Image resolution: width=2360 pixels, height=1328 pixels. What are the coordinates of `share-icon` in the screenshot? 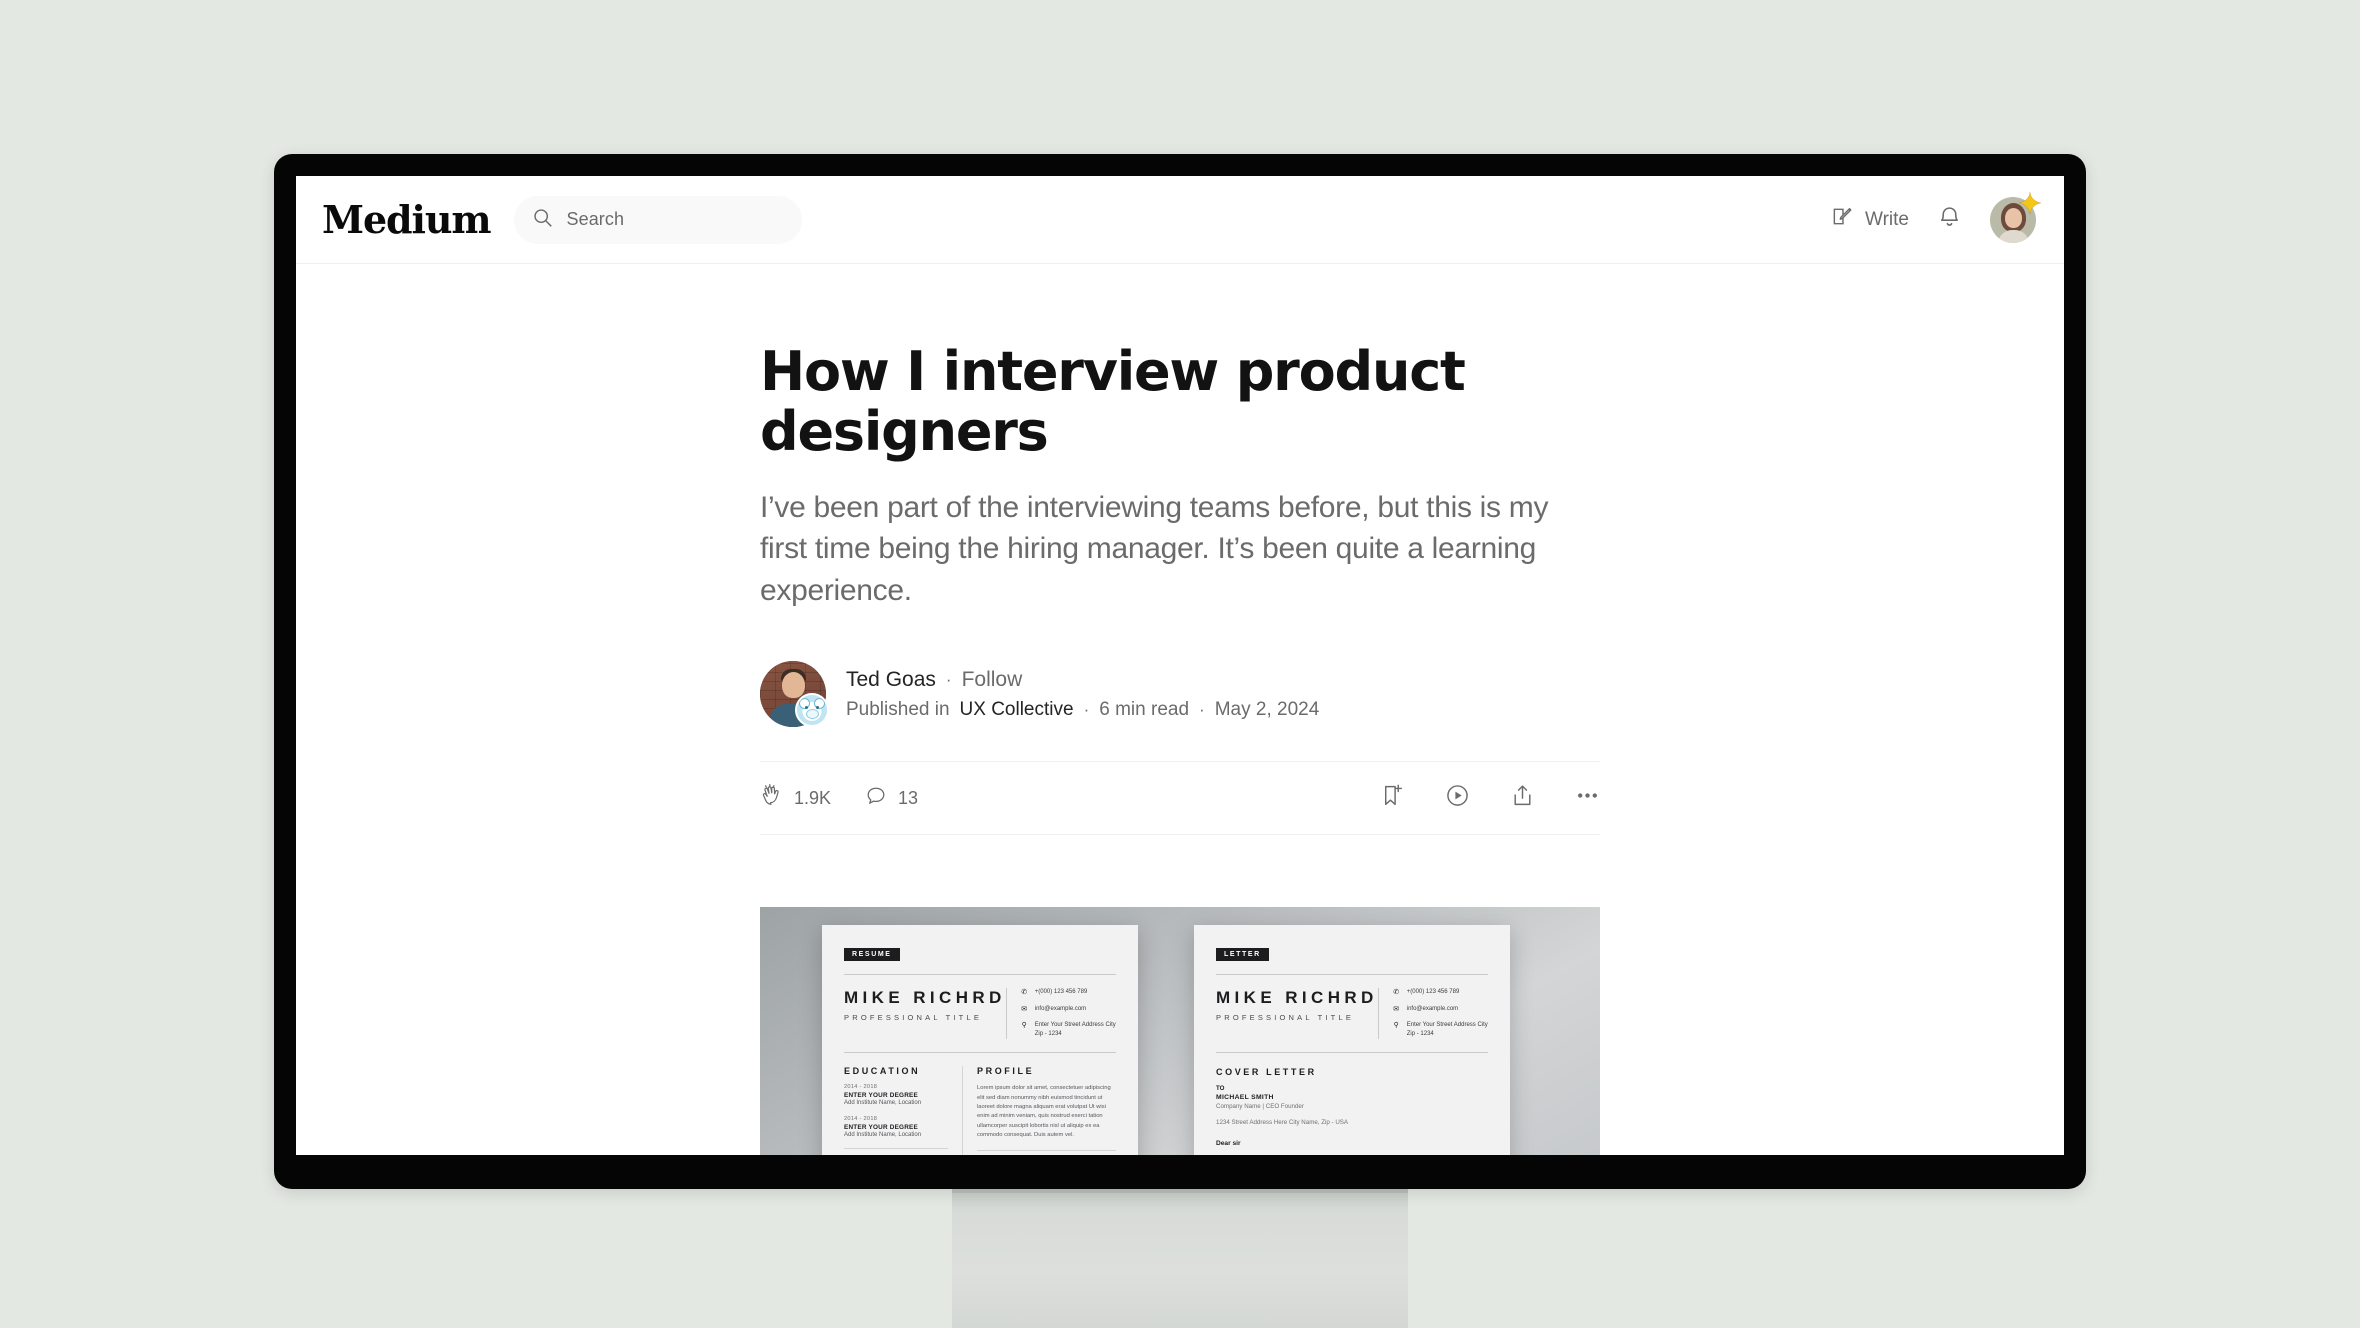 It's located at (1522, 798).